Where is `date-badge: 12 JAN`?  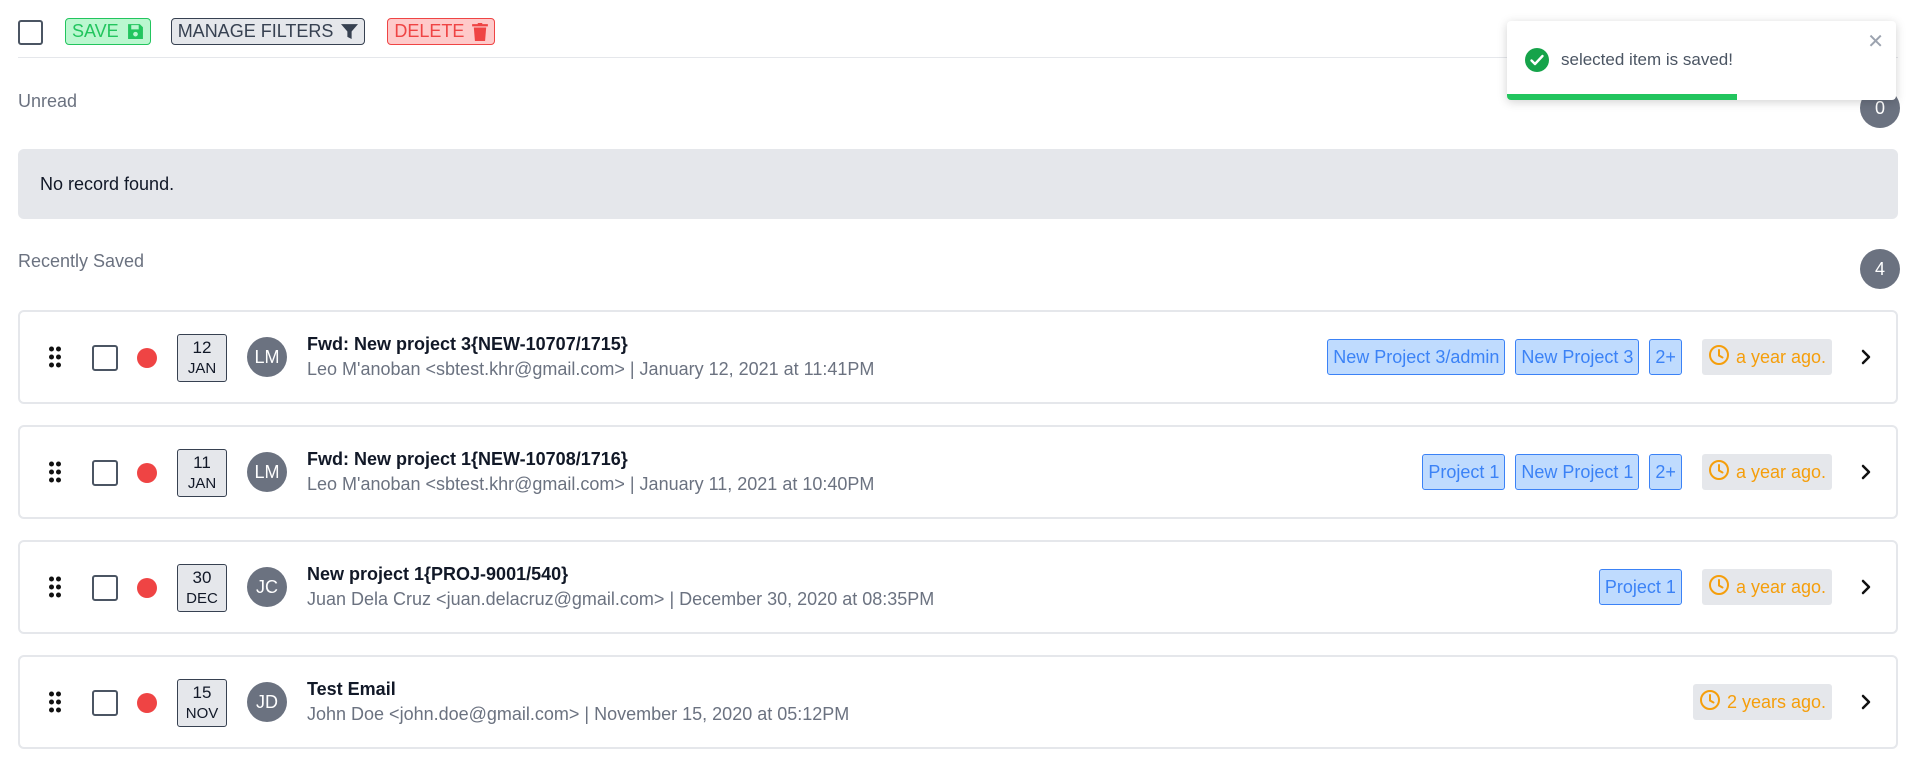
date-badge: 12 JAN is located at coordinates (202, 358).